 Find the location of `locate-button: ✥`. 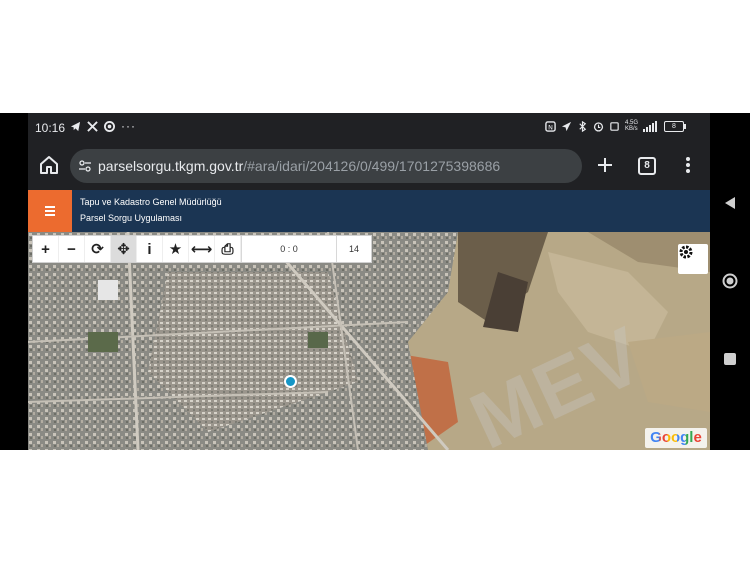

locate-button: ✥ is located at coordinates (124, 249).